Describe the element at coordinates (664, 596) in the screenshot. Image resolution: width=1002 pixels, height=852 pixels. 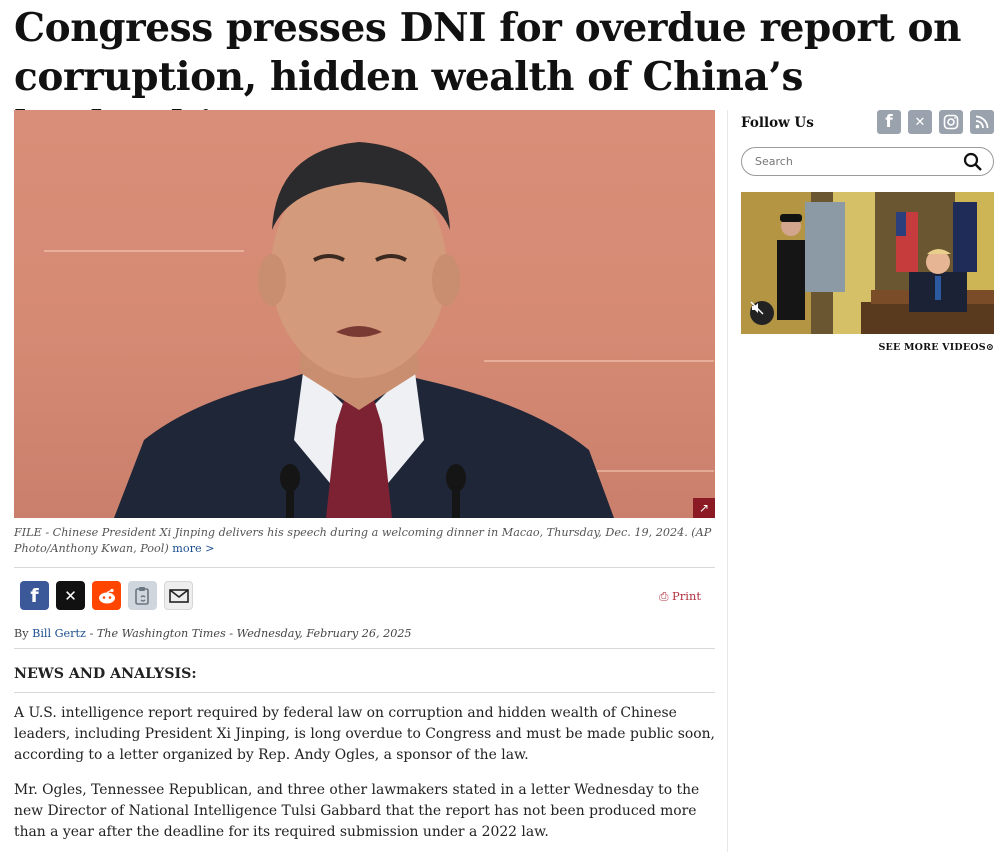
I see `printer-icon: ⎙` at that location.